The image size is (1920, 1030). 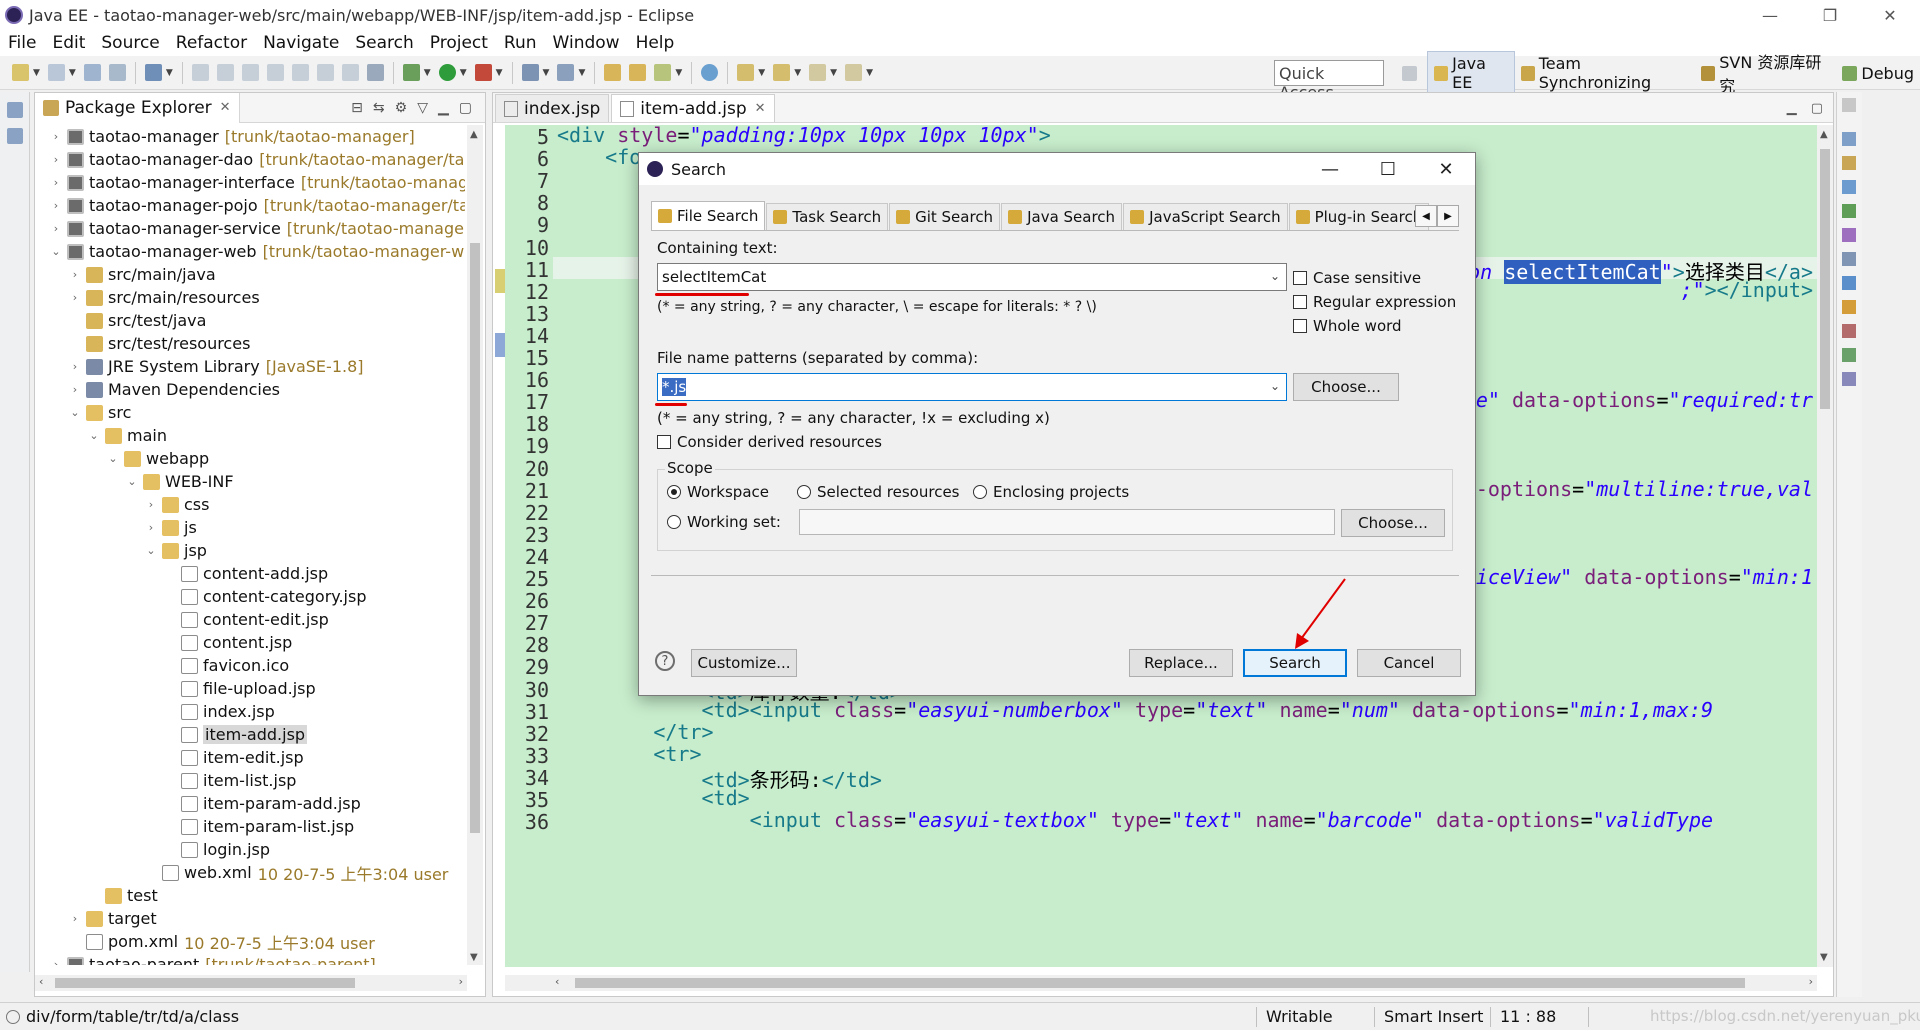 What do you see at coordinates (1347, 326) in the screenshot?
I see `whole-word-checkbox: Whole word` at bounding box center [1347, 326].